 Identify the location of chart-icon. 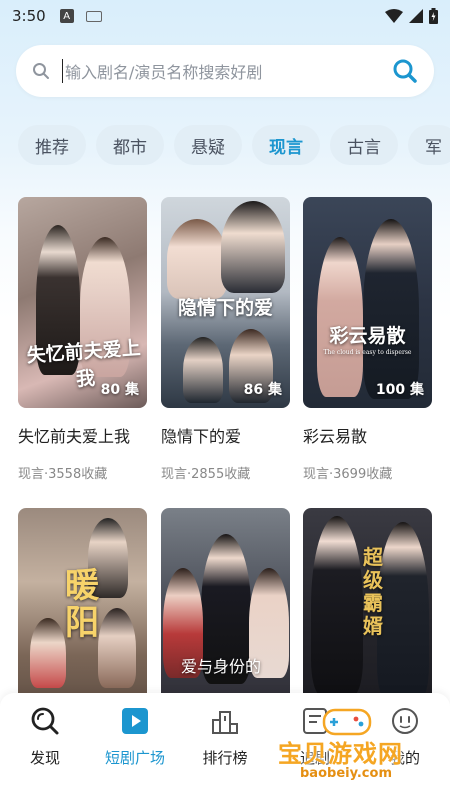
(225, 721).